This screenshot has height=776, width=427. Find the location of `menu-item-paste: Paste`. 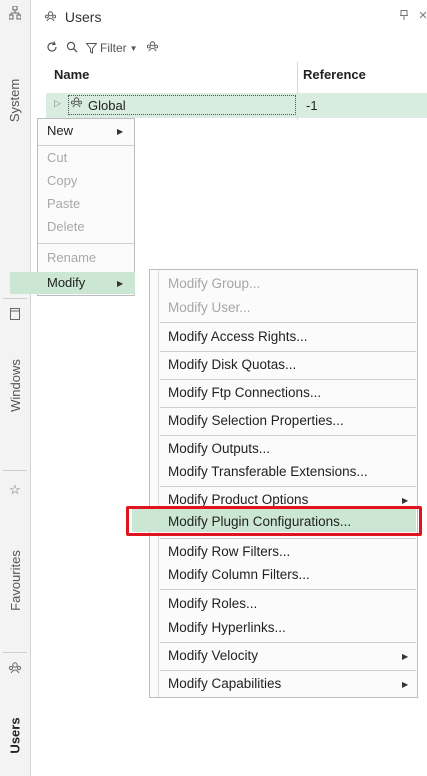

menu-item-paste: Paste is located at coordinates (63, 203).